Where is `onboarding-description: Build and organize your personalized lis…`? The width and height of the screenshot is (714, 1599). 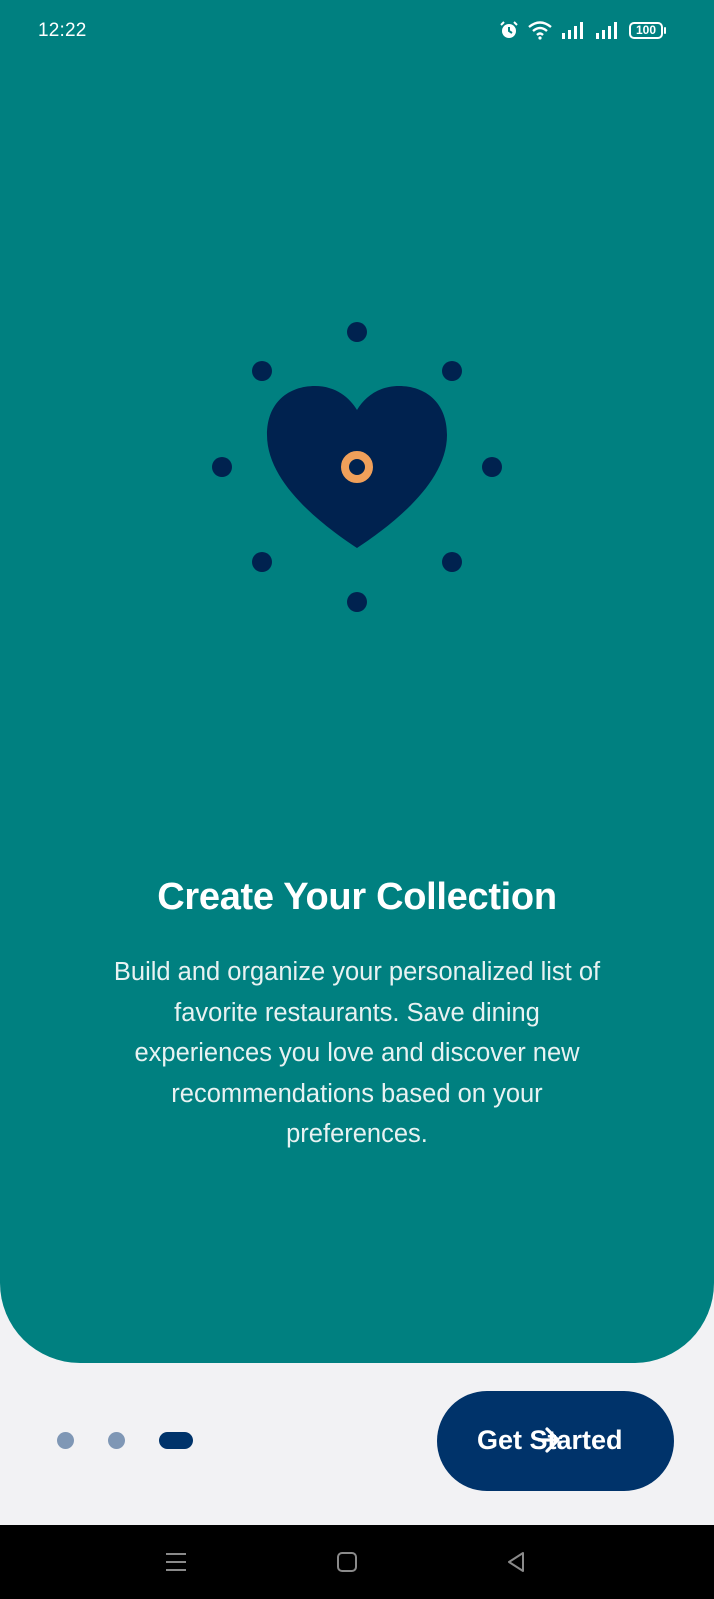
onboarding-description: Build and organize your personalized lis… is located at coordinates (357, 1053).